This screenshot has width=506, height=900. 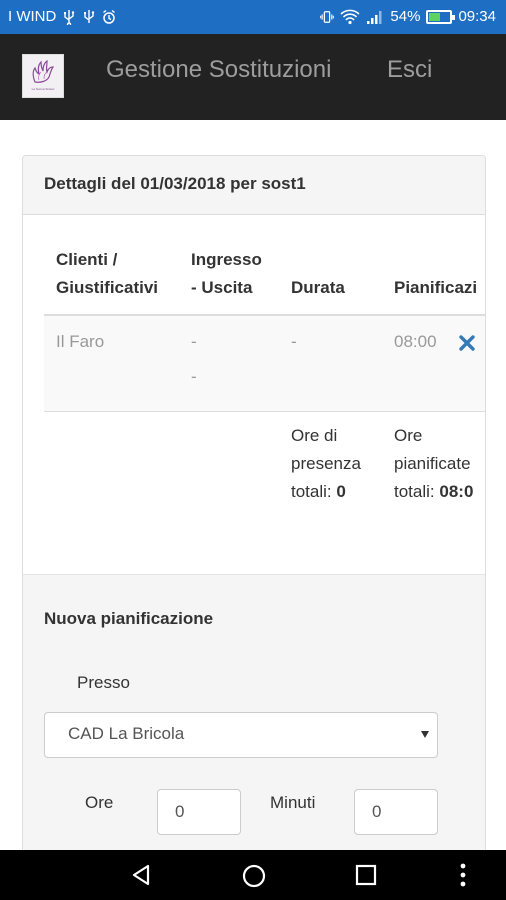 I want to click on row-cliente: Il Faro, so click(x=80, y=341).